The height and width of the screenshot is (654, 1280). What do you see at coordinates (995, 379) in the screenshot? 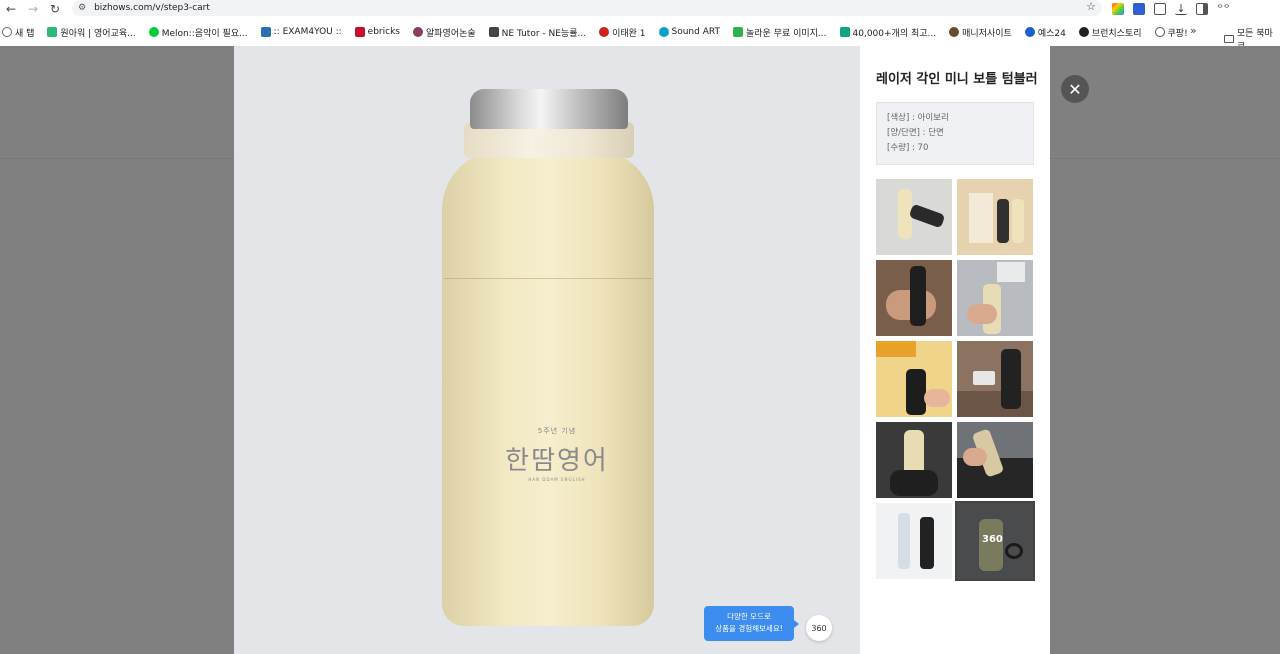
I see `thumbnail-black-bottle-on-table` at bounding box center [995, 379].